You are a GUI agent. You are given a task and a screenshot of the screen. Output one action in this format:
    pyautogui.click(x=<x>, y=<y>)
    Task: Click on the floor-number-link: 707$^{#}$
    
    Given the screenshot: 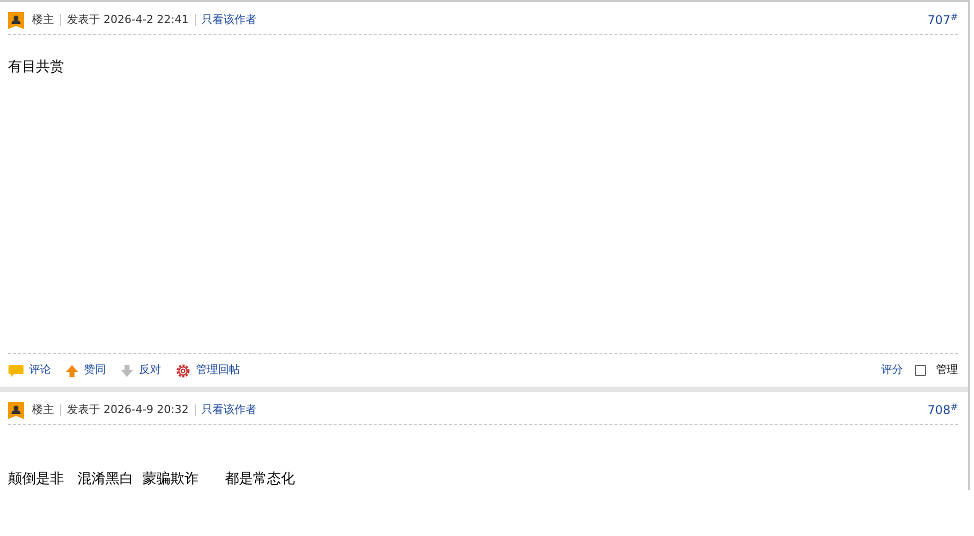 What is the action you would take?
    pyautogui.click(x=943, y=20)
    